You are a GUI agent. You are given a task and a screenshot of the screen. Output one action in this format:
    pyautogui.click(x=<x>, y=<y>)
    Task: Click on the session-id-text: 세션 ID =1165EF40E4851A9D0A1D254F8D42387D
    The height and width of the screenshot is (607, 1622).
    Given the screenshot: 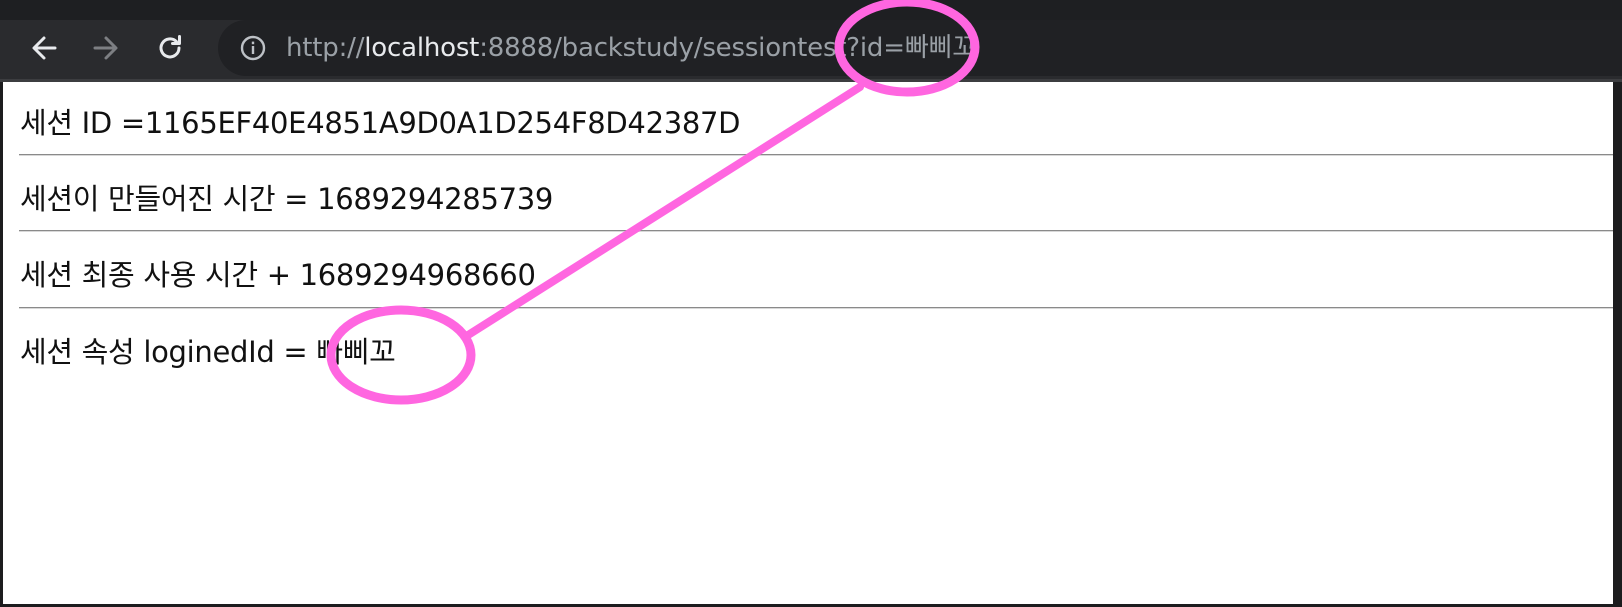 What is the action you would take?
    pyautogui.click(x=380, y=123)
    